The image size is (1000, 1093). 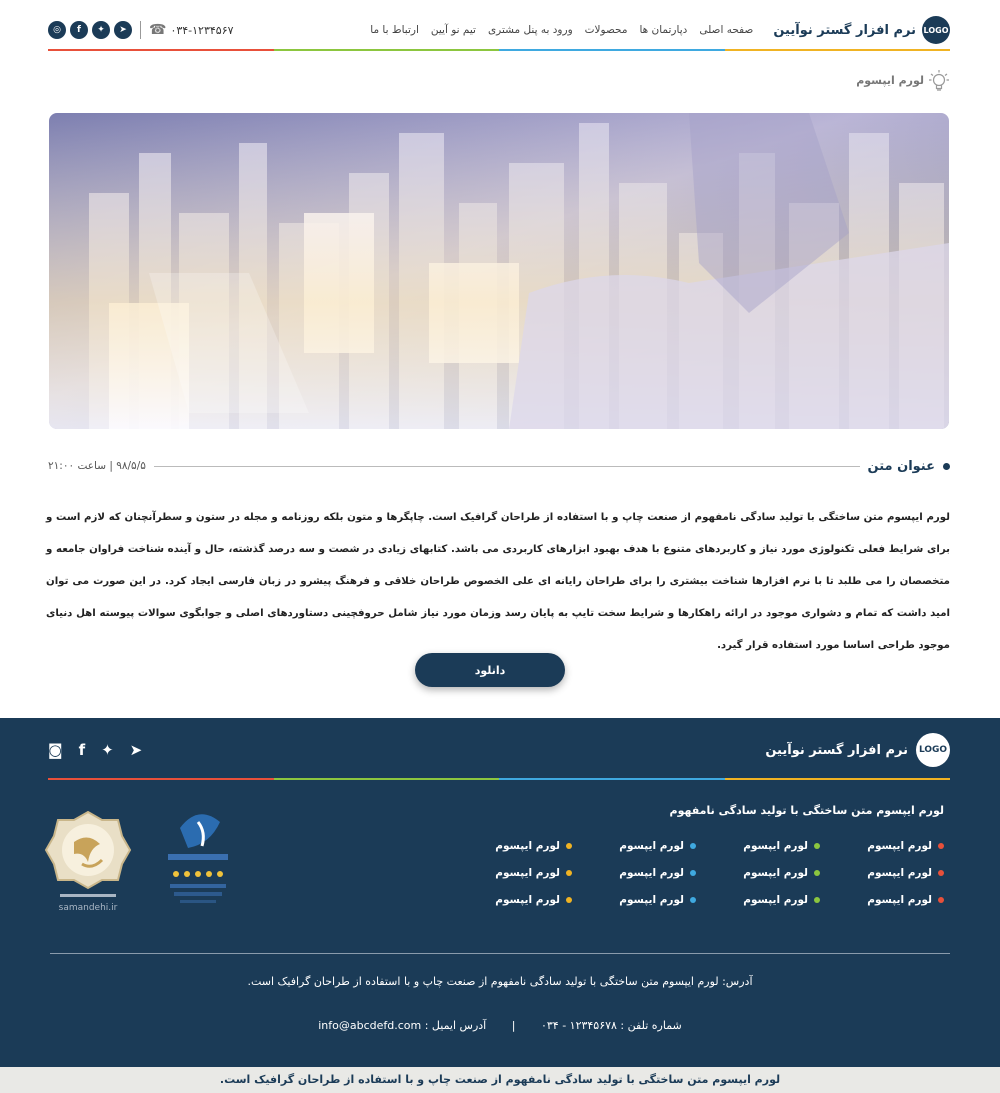 What do you see at coordinates (946, 466) in the screenshot?
I see `title-bullet` at bounding box center [946, 466].